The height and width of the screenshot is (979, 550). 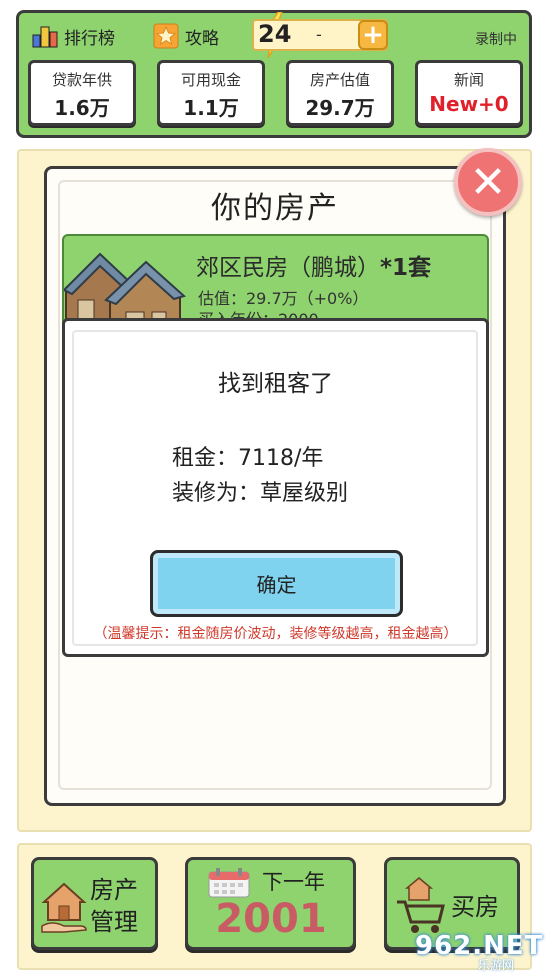 I want to click on house-hand-icon, so click(x=64, y=907).